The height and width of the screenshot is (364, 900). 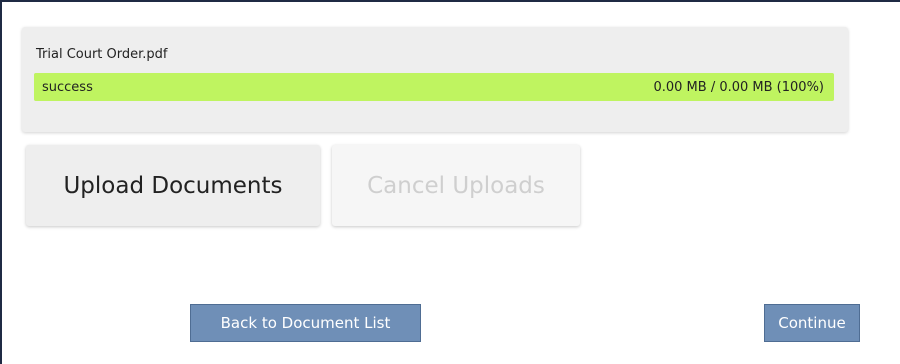 What do you see at coordinates (305, 323) in the screenshot?
I see `back-to-document-list-button: Back to Document List` at bounding box center [305, 323].